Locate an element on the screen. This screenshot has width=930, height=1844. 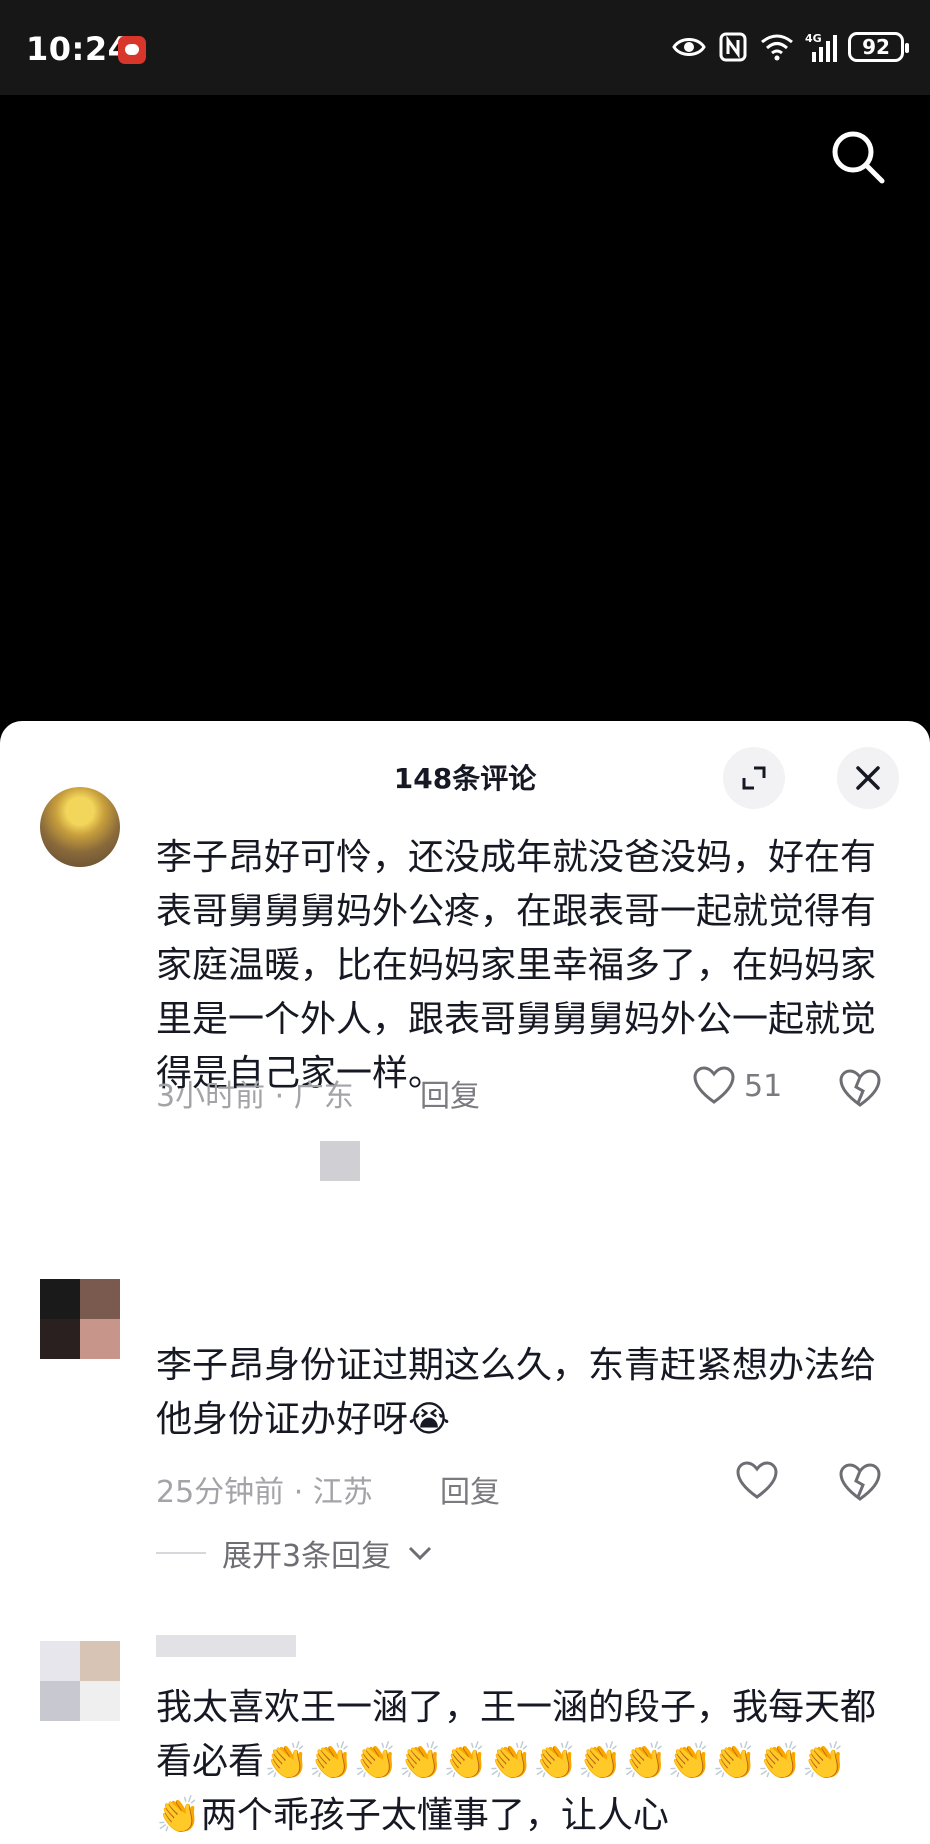
search-icon is located at coordinates (858, 157).